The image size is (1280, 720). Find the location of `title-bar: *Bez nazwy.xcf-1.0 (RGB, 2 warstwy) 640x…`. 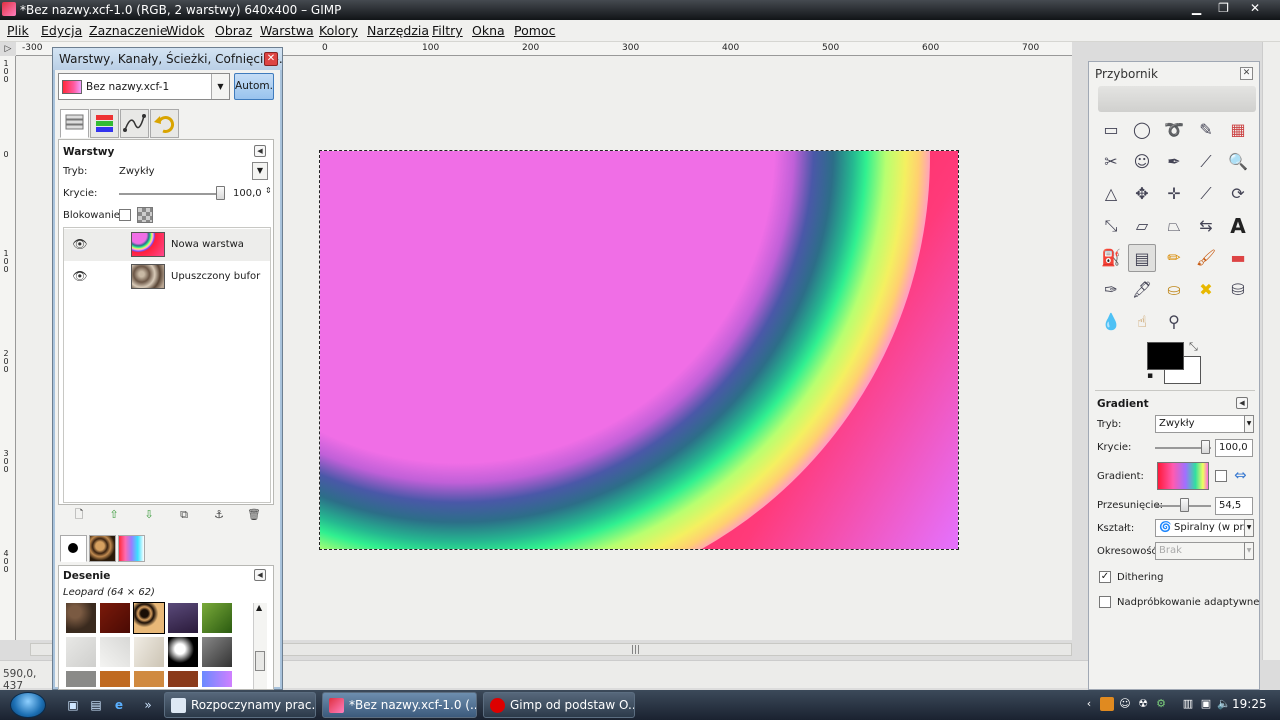

title-bar: *Bez nazwy.xcf-1.0 (RGB, 2 warstwy) 640x… is located at coordinates (640, 10).